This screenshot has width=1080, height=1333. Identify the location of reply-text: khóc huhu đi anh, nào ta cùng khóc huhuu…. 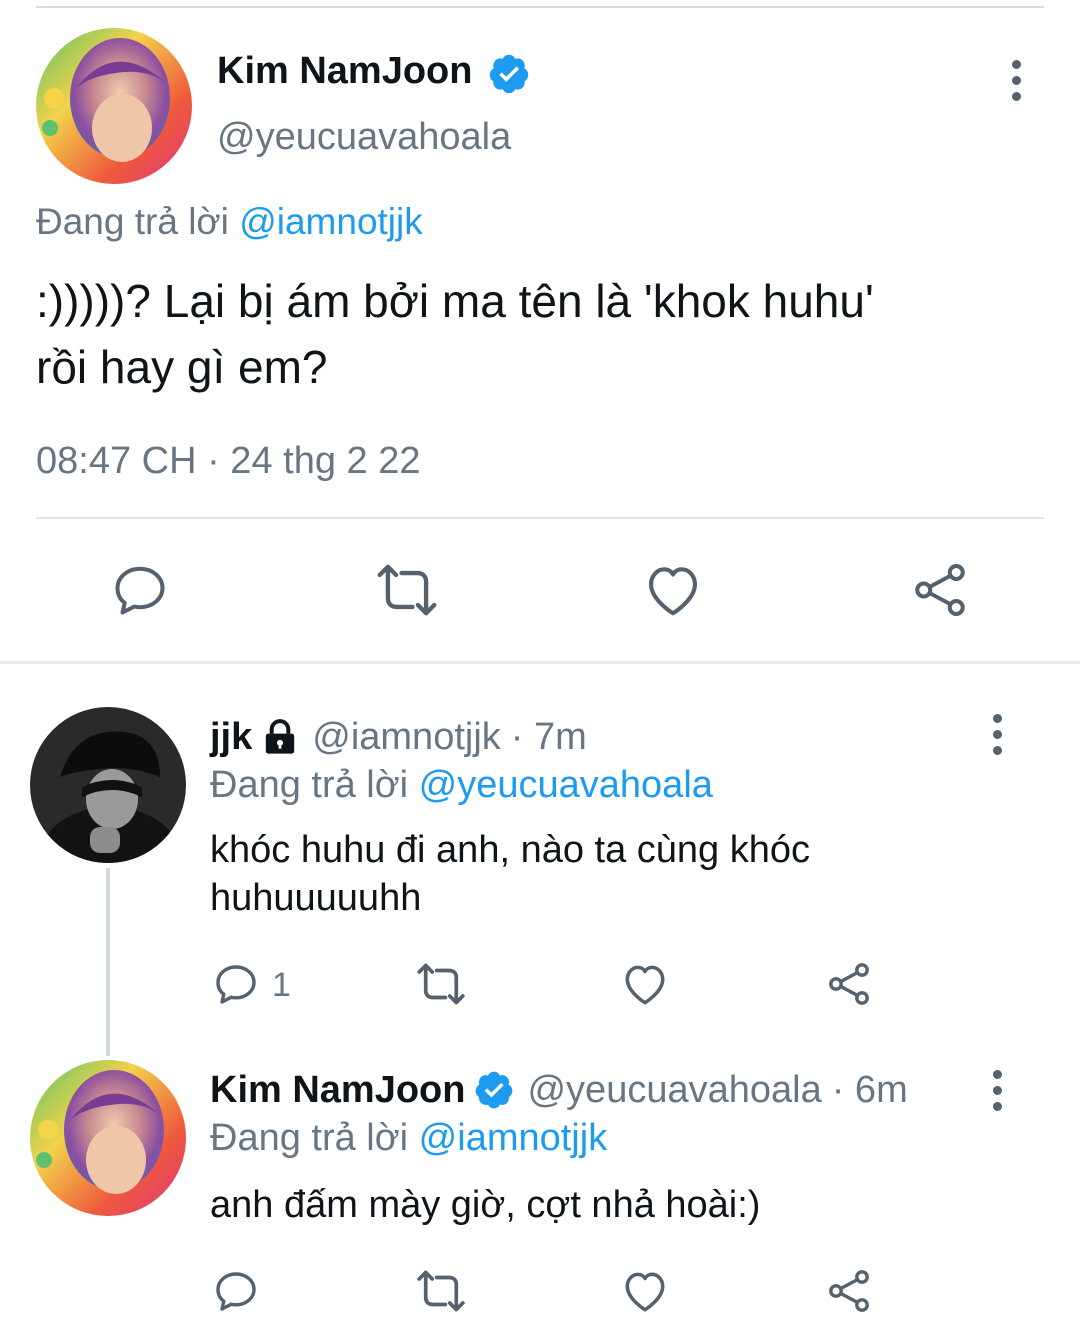
(510, 874).